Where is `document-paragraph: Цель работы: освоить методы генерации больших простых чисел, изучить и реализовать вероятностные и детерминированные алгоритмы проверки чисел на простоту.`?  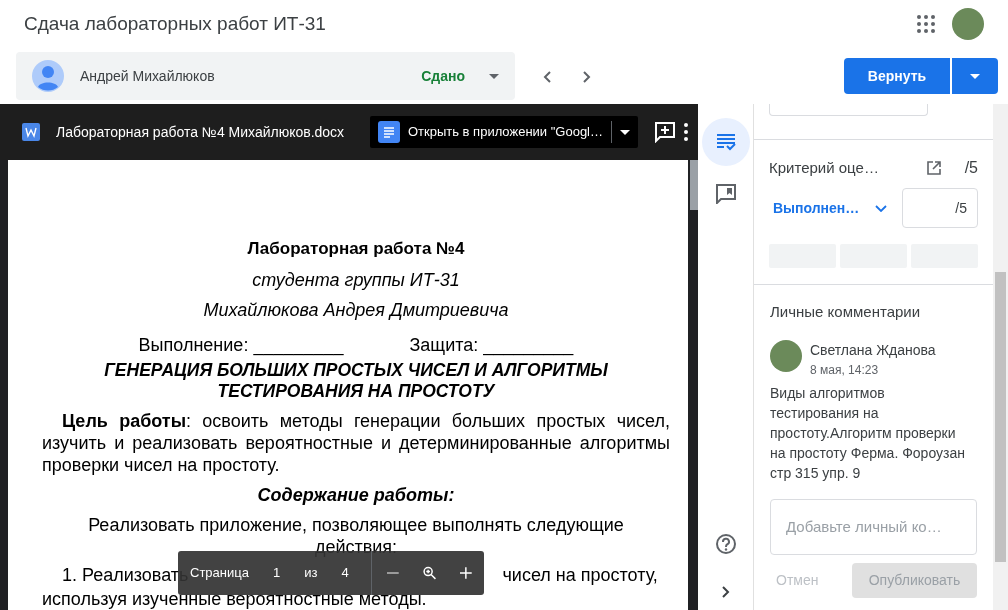 document-paragraph: Цель работы: освоить методы генерации больших простых чисел, изучить и реализовать вероятностные и детерминированные алгоритмы проверки чисел на простоту. is located at coordinates (356, 443).